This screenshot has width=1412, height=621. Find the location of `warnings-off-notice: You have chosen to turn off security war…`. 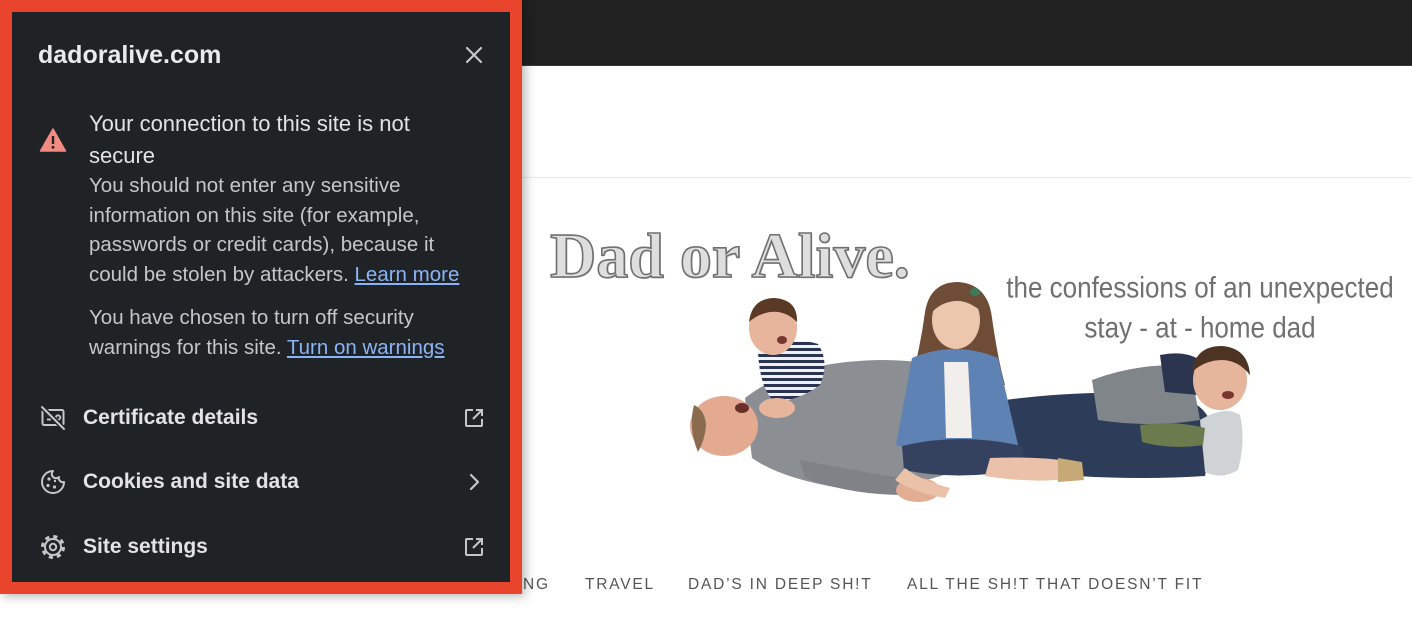

warnings-off-notice: You have chosen to turn off security war… is located at coordinates (281, 333).